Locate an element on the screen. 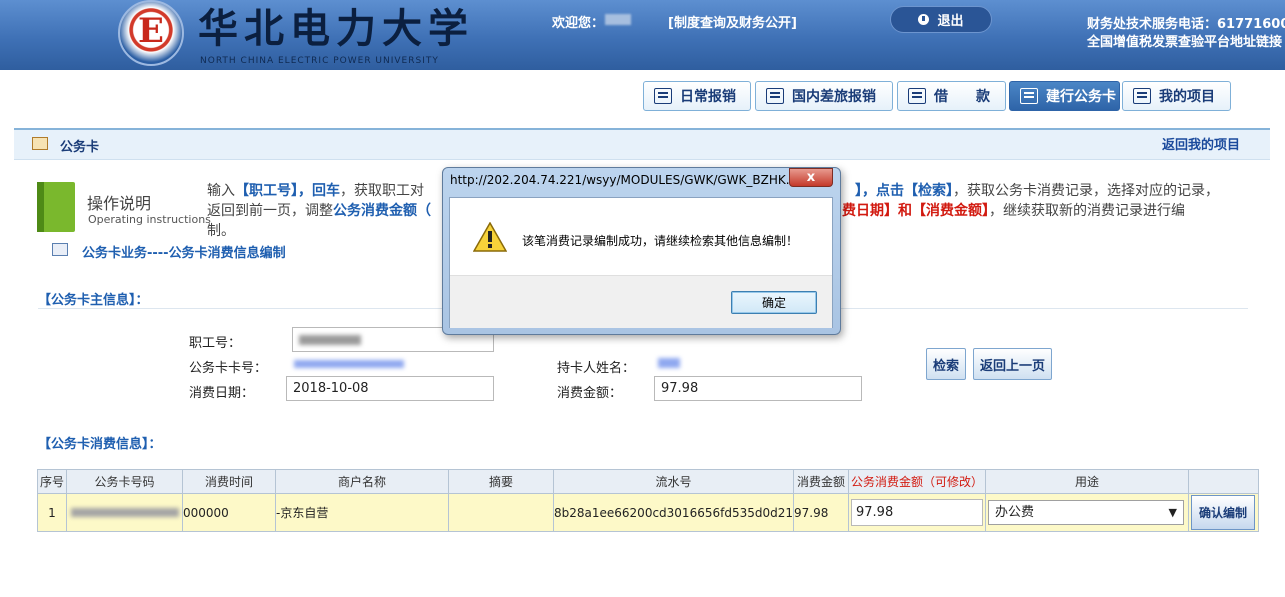 The image size is (1285, 597). cell-summary is located at coordinates (501, 512).